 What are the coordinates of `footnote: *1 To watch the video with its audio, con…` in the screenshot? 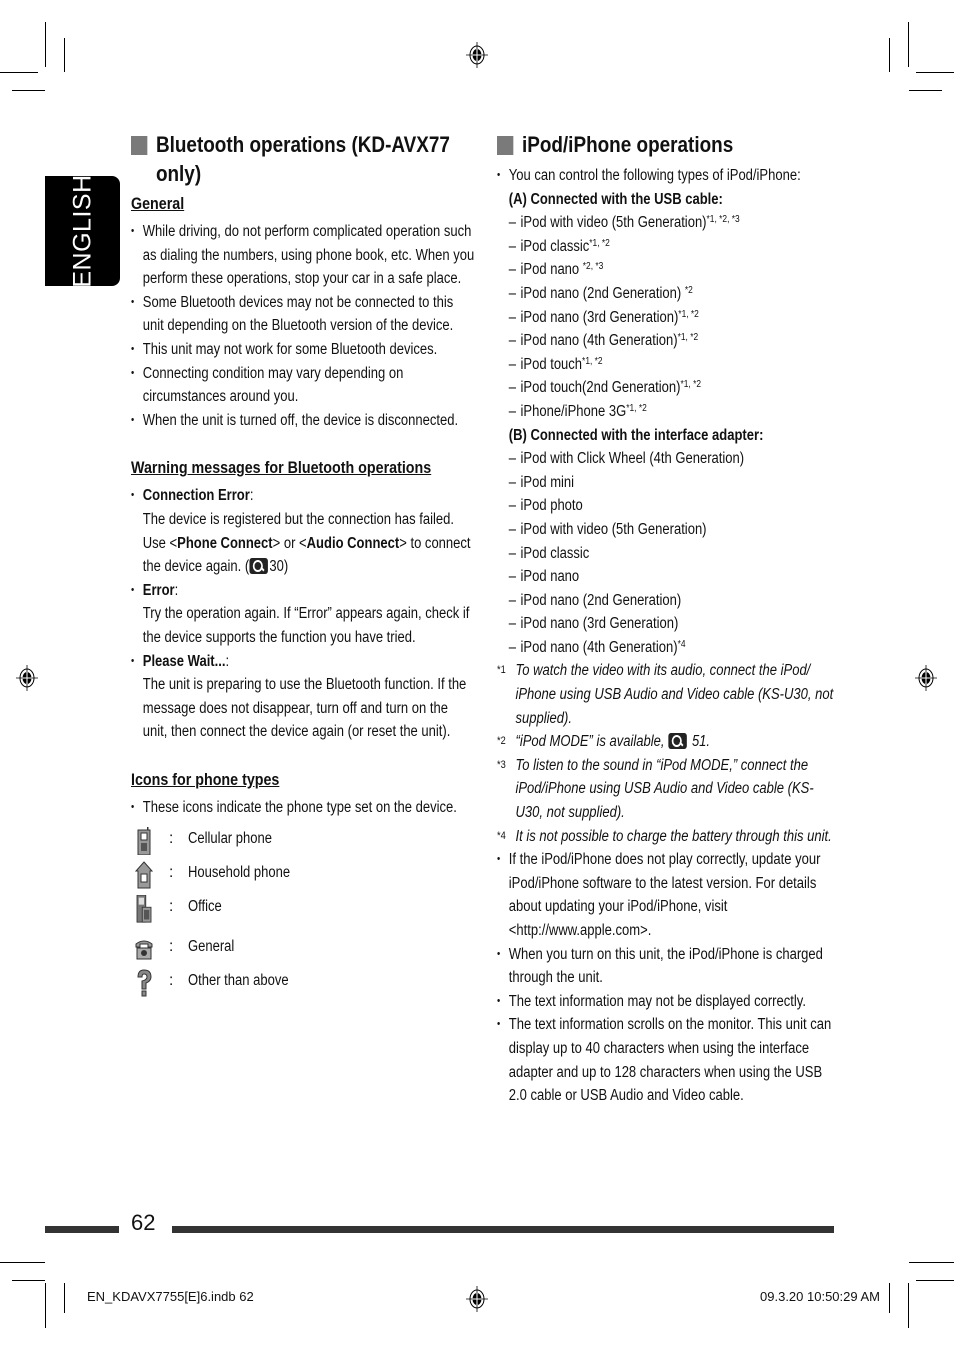 It's located at (665, 694).